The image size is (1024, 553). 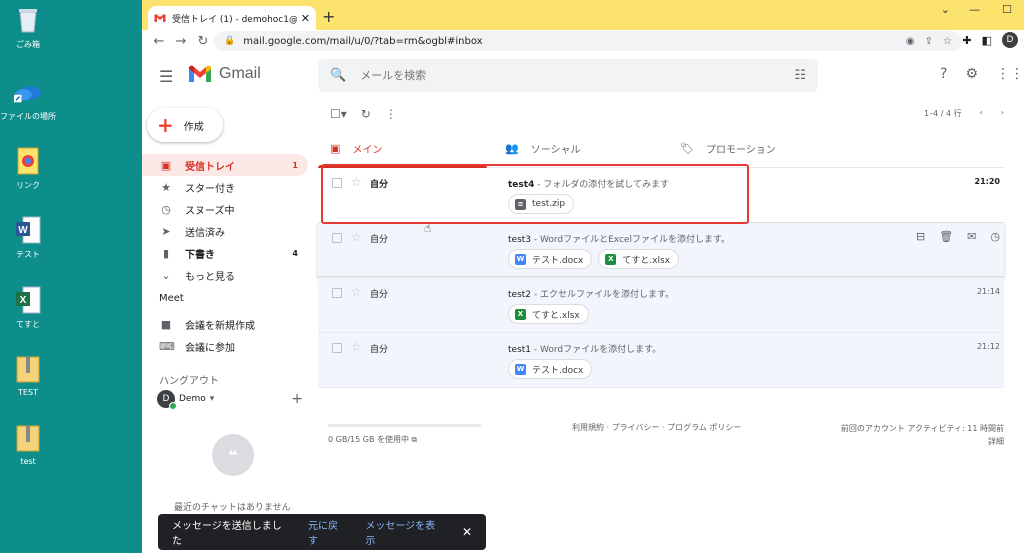 What do you see at coordinates (588, 183) in the screenshot?
I see `email-preview: test4 - フォルダの添付を試してみます` at bounding box center [588, 183].